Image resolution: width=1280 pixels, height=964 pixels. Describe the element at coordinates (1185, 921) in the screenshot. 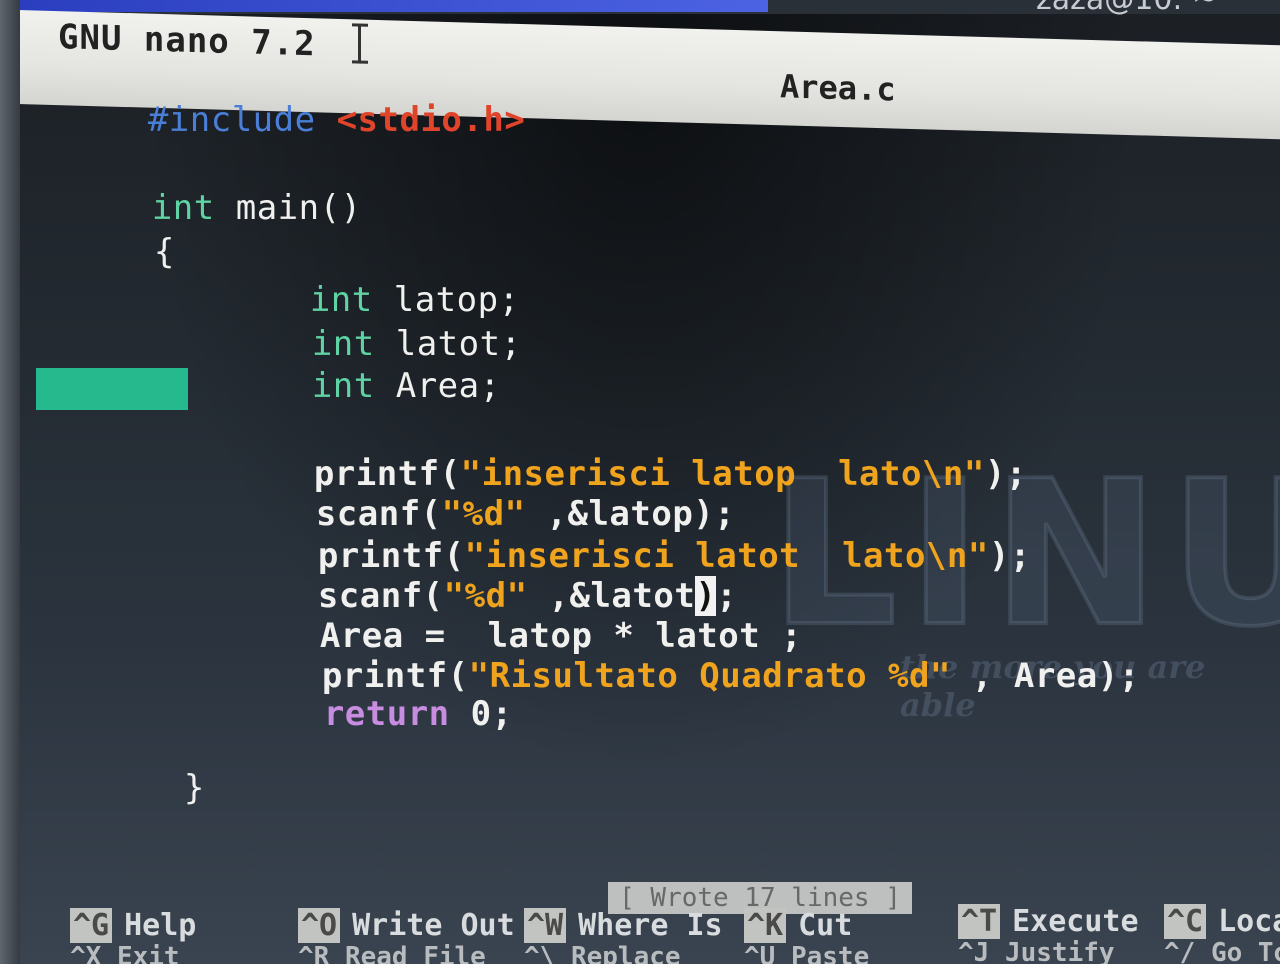

I see `shortcut-key: ^C` at that location.